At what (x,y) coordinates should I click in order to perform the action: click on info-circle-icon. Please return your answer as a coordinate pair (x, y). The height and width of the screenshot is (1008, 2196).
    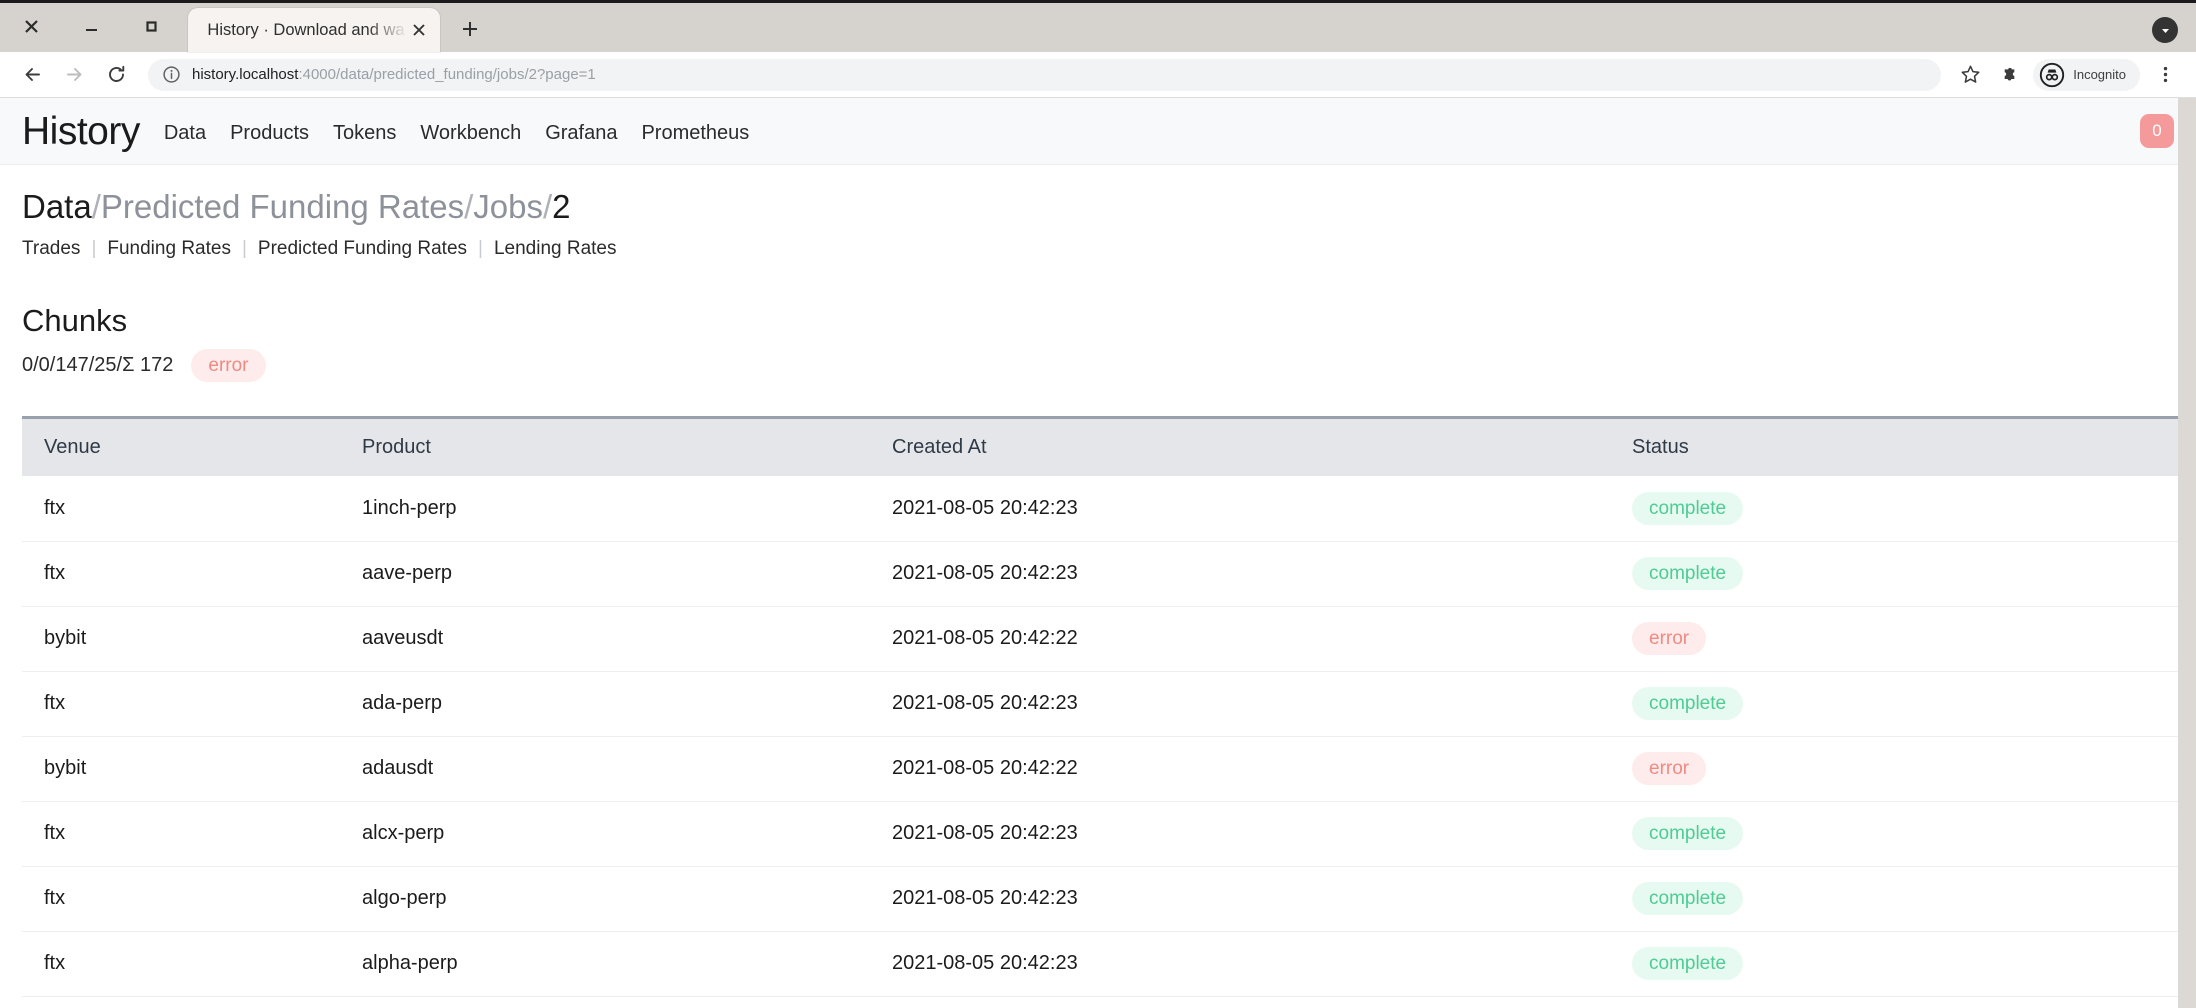
    Looking at the image, I should click on (171, 74).